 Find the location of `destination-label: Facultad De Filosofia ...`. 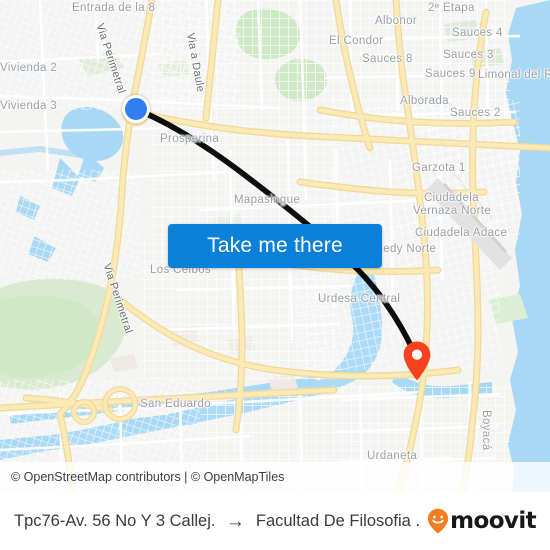

destination-label: Facultad De Filosofia ... is located at coordinates (338, 520).